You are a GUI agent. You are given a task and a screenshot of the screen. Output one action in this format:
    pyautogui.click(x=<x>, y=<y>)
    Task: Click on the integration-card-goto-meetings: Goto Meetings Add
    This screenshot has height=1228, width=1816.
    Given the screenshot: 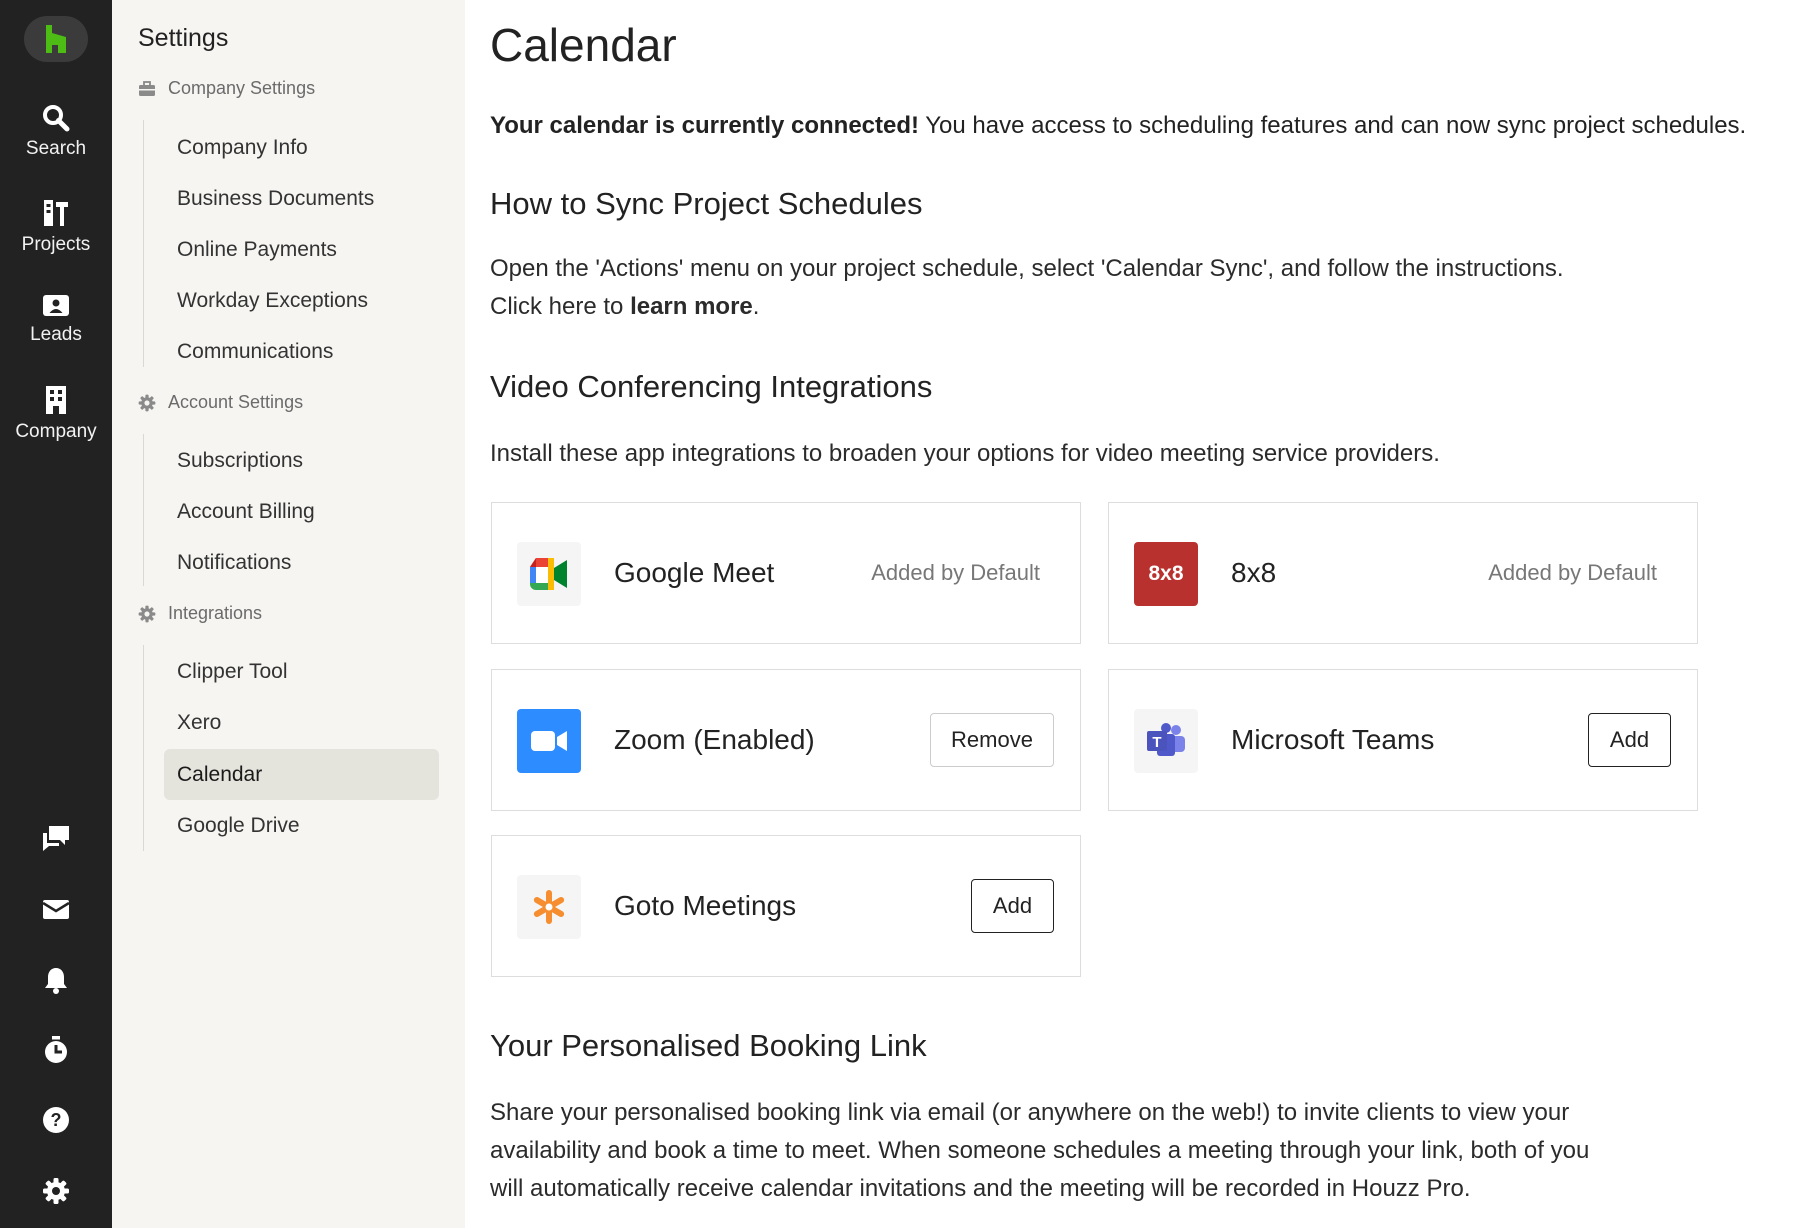 What is the action you would take?
    pyautogui.click(x=786, y=906)
    